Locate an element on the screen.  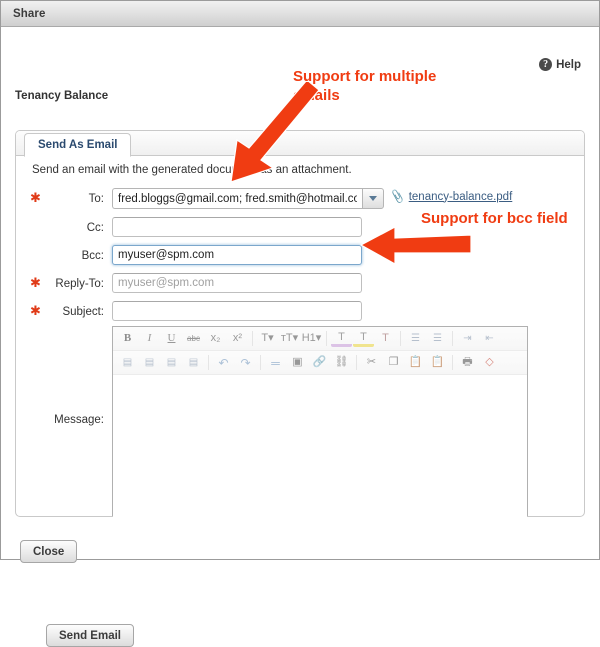
heading-icon: H1▾ is located at coordinates (311, 339).